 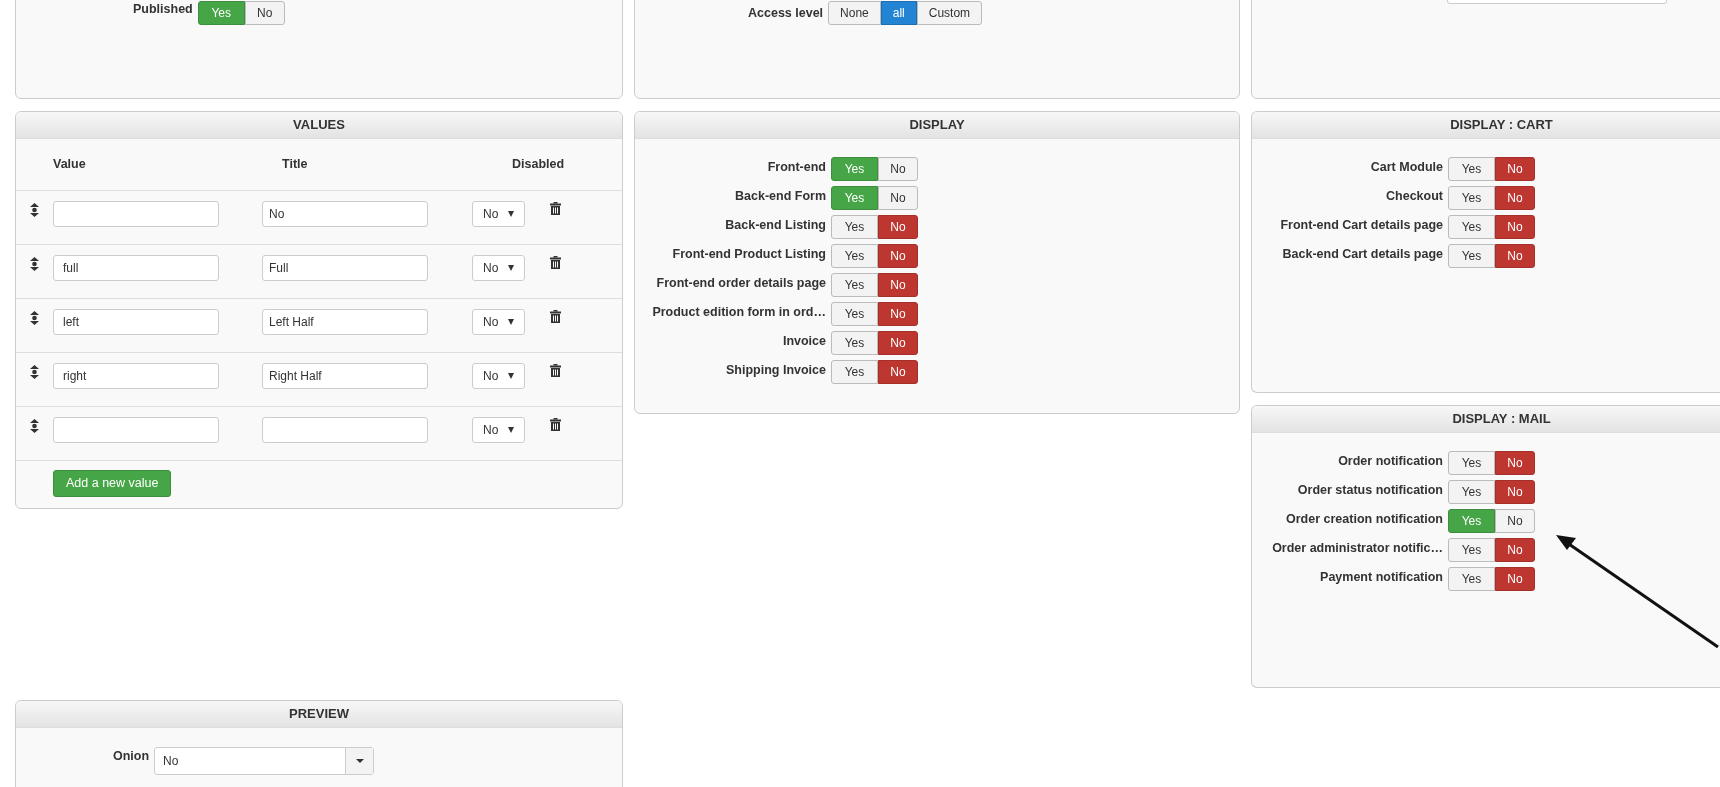 I want to click on setting-label: Front-end order details page, so click(x=741, y=283).